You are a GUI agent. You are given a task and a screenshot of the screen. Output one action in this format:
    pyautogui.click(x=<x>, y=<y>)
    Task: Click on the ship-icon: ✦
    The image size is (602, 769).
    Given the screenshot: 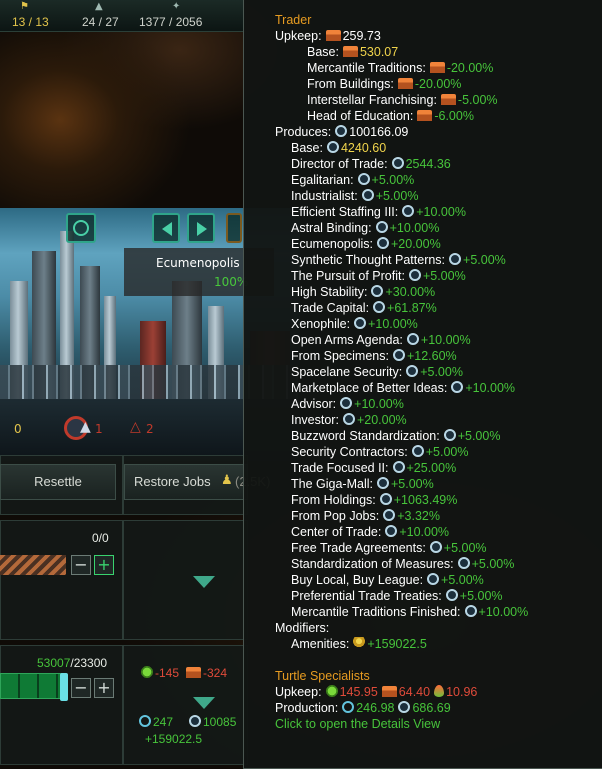 What is the action you would take?
    pyautogui.click(x=176, y=6)
    